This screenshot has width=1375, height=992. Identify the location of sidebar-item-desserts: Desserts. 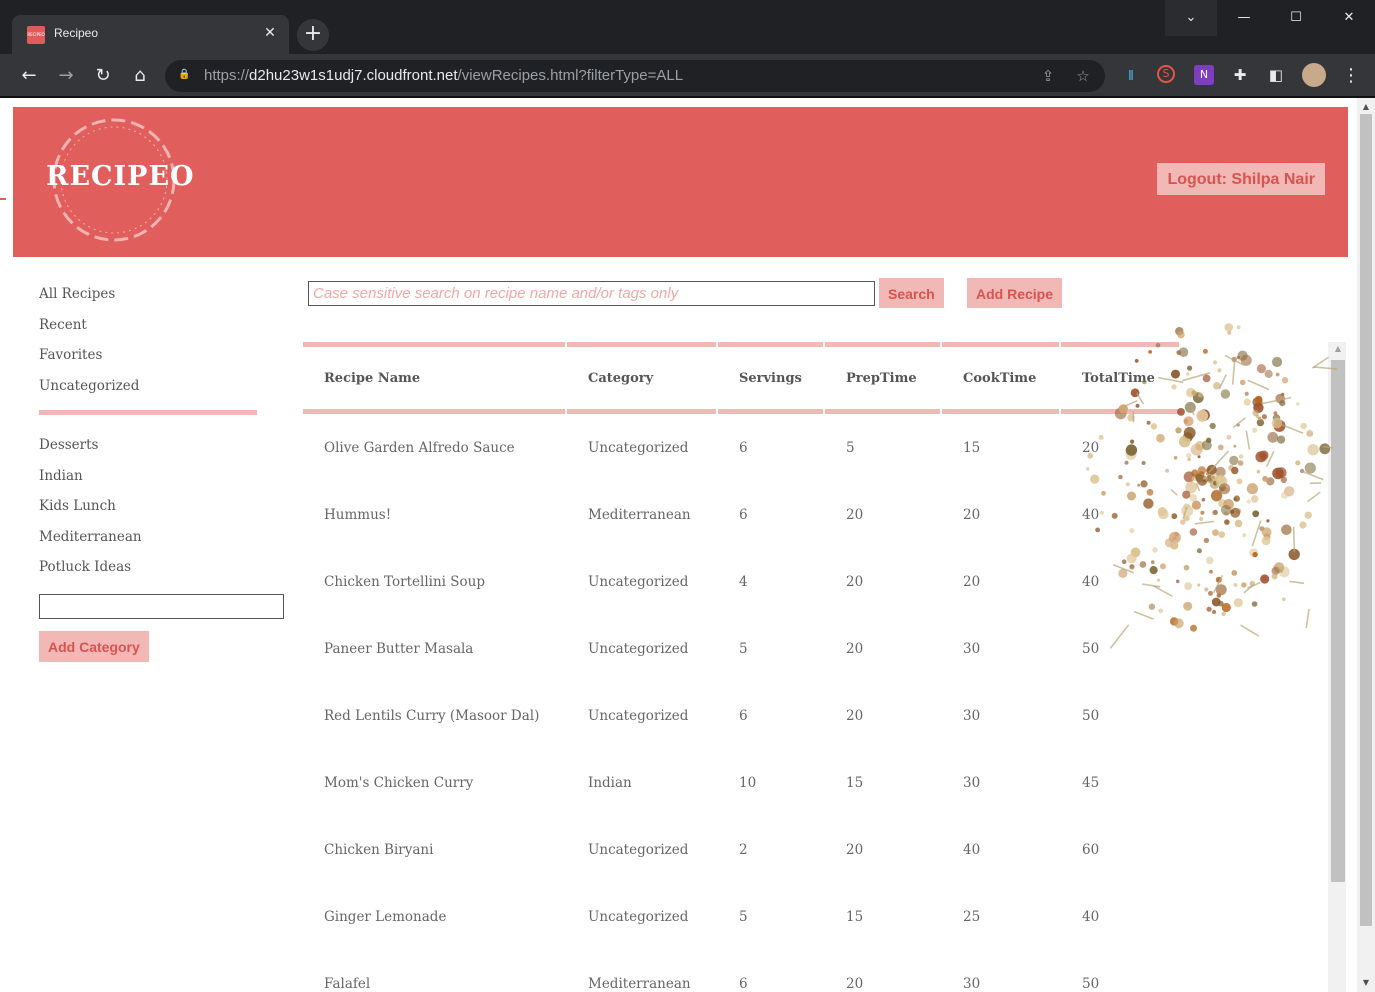
(164, 451).